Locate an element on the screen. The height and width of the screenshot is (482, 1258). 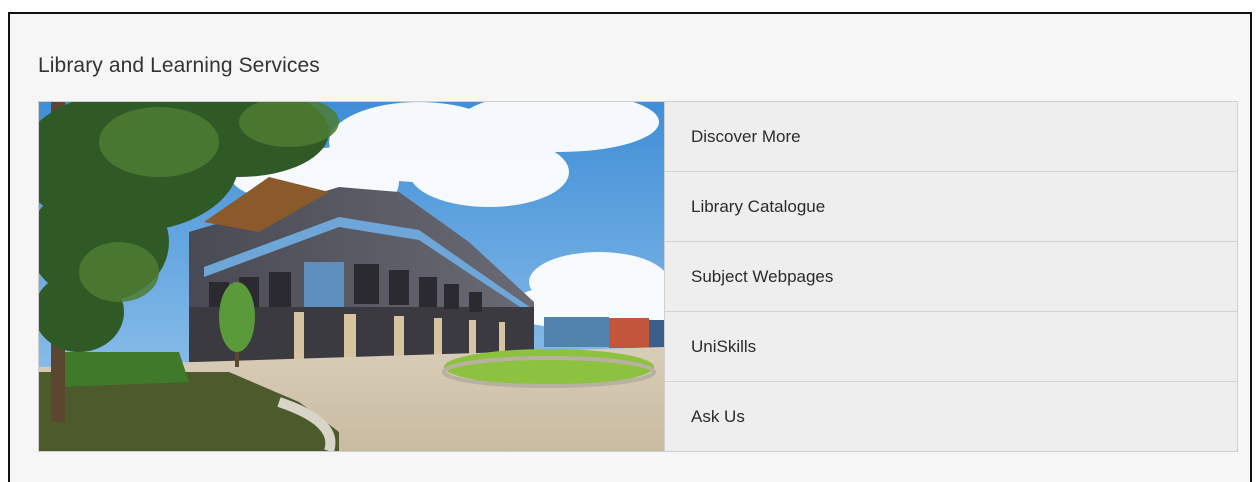
link-subject-webpages: Subject Webpages is located at coordinates (951, 277).